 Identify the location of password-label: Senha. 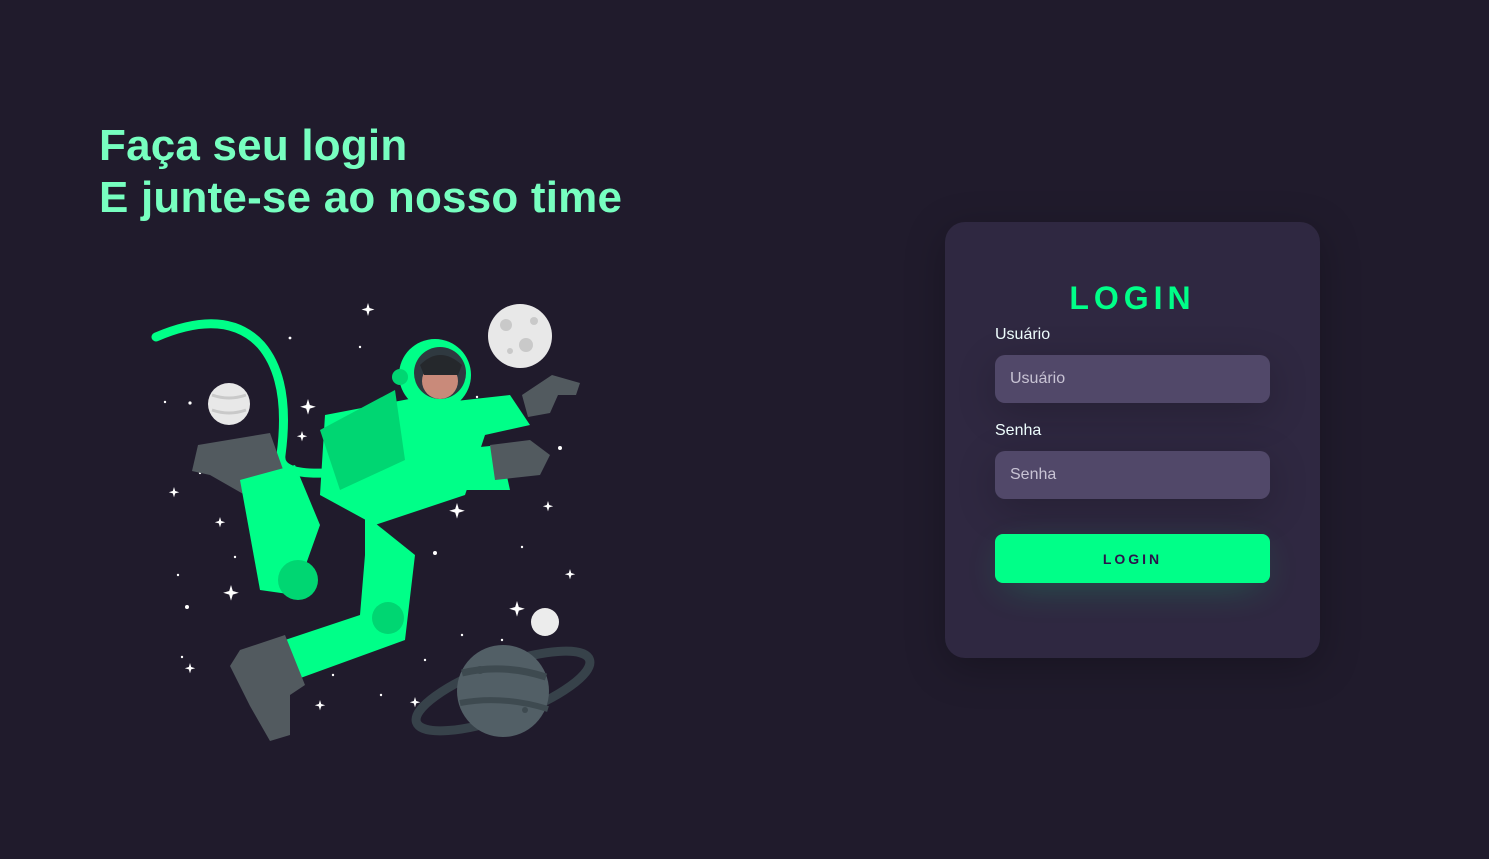
(1018, 430).